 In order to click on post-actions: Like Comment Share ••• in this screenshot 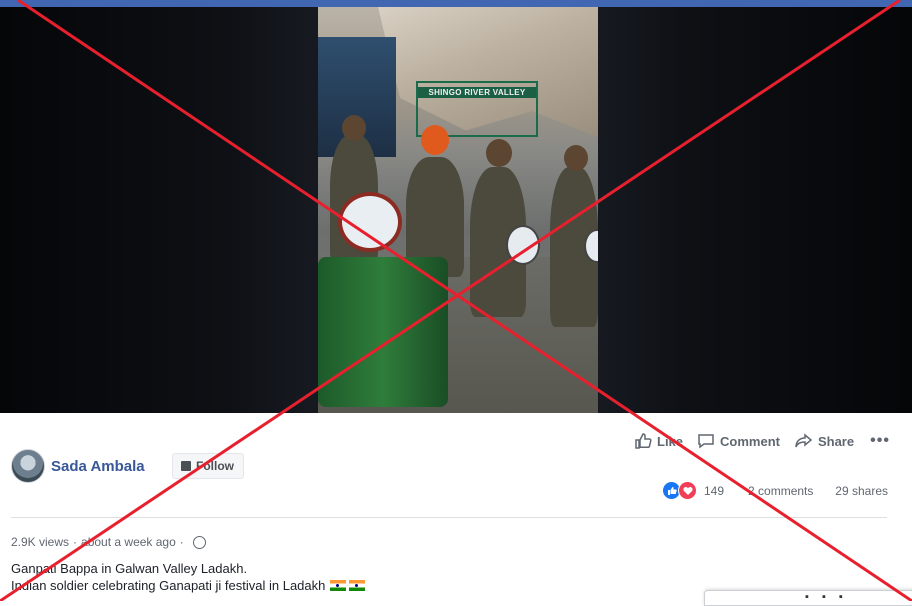, I will do `click(762, 441)`.